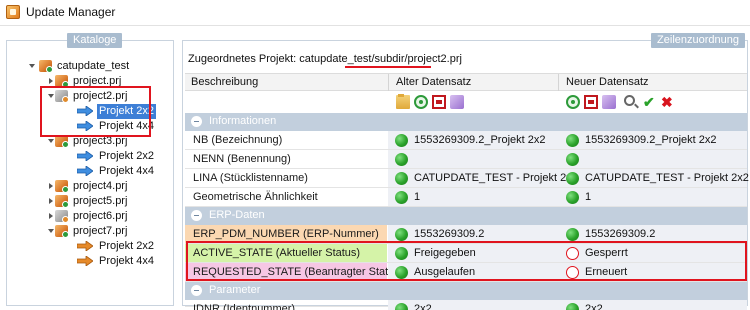  What do you see at coordinates (651, 140) in the screenshot?
I see `new-value: 1553269309.2_Projekt 2x2` at bounding box center [651, 140].